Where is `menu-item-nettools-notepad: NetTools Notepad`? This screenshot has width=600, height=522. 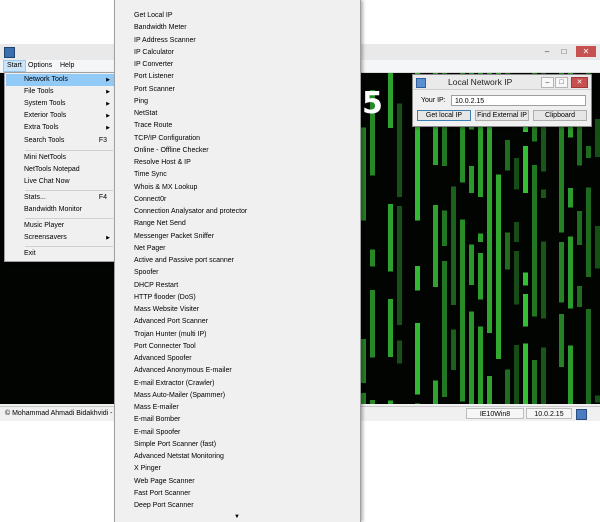
menu-item-nettools-notepad: NetTools Notepad is located at coordinates (60, 170).